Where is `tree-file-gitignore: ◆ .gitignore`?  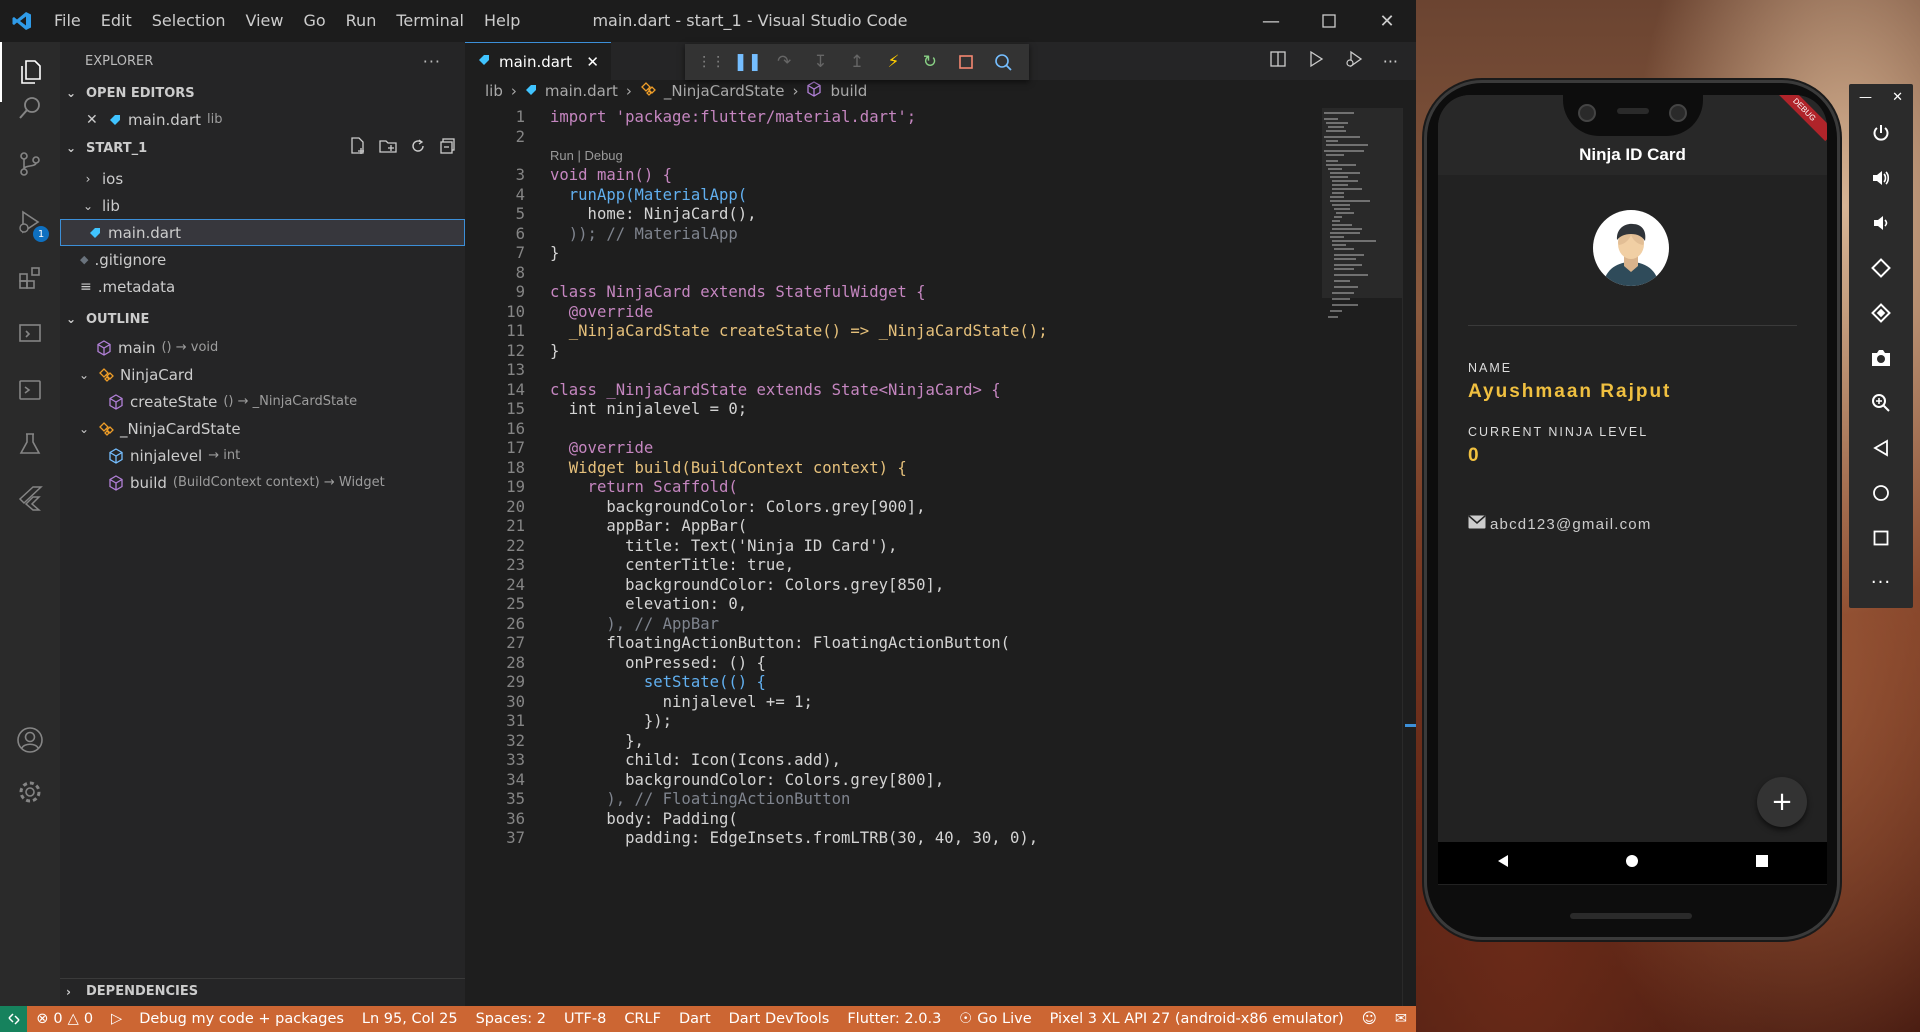
tree-file-gitignore: ◆ .gitignore is located at coordinates (262, 259).